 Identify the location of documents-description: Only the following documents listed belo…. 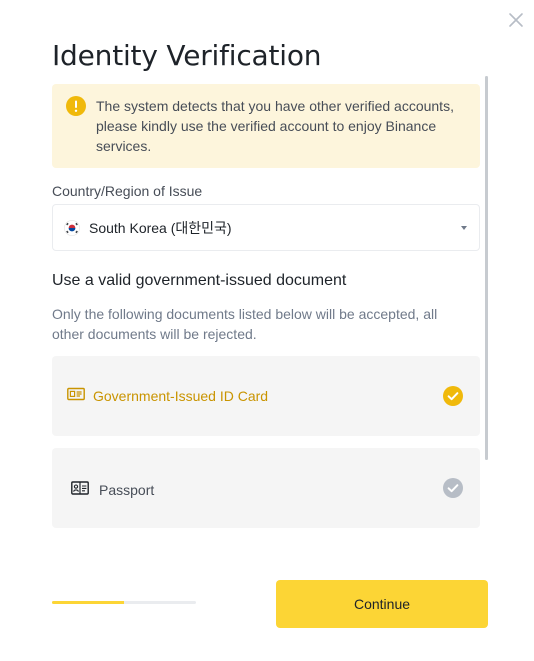
(245, 324).